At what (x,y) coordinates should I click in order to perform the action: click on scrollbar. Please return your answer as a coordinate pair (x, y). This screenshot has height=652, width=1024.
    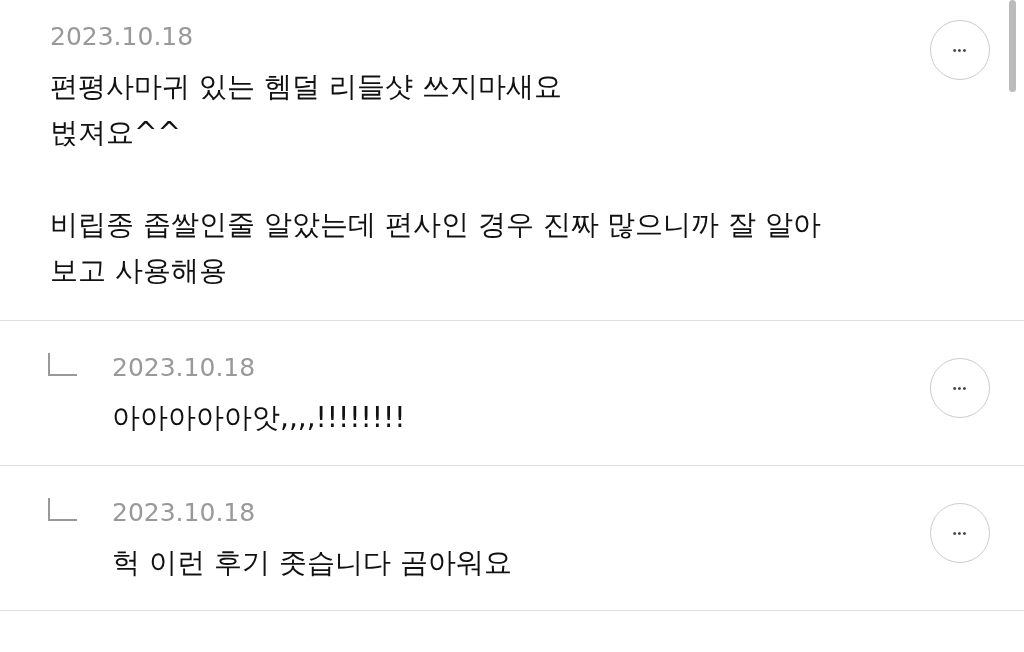
    Looking at the image, I should click on (1012, 46).